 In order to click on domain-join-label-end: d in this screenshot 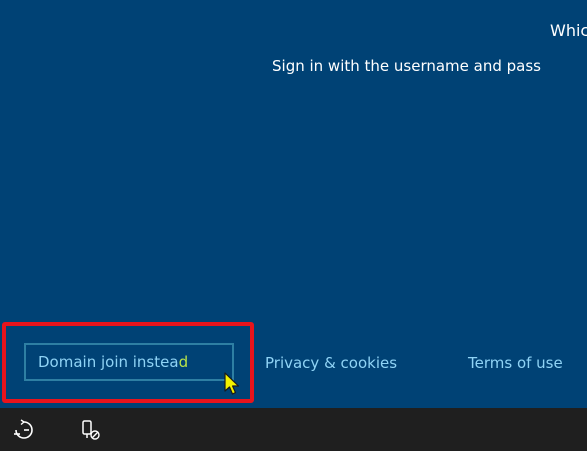, I will do `click(183, 362)`.